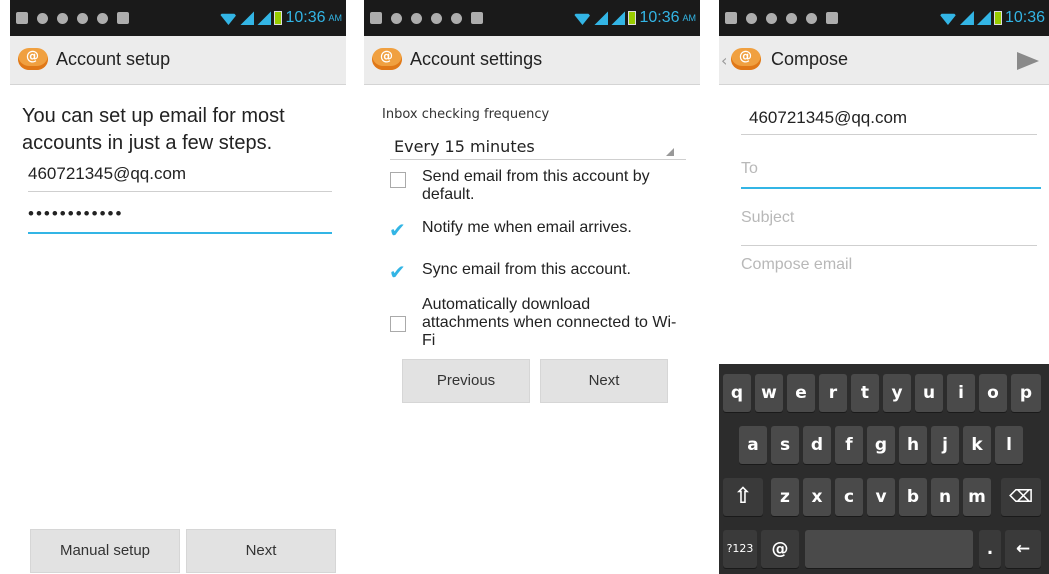  What do you see at coordinates (178, 60) in the screenshot?
I see `action-bar: Account setup` at bounding box center [178, 60].